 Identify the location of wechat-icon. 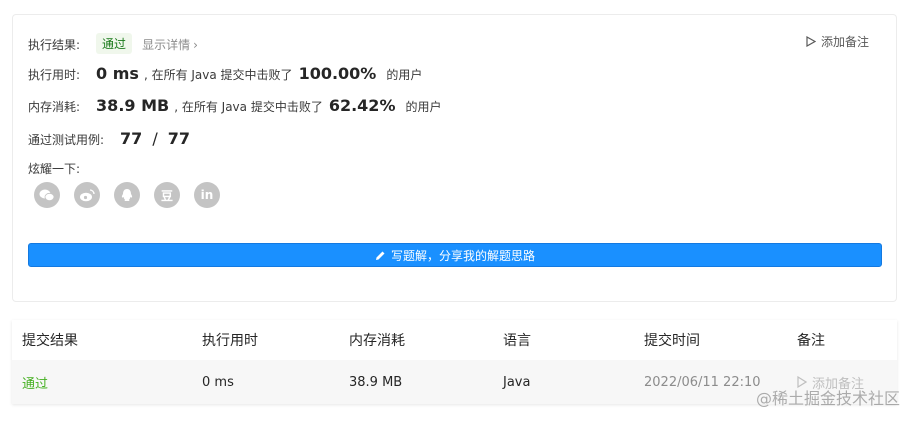
(47, 195).